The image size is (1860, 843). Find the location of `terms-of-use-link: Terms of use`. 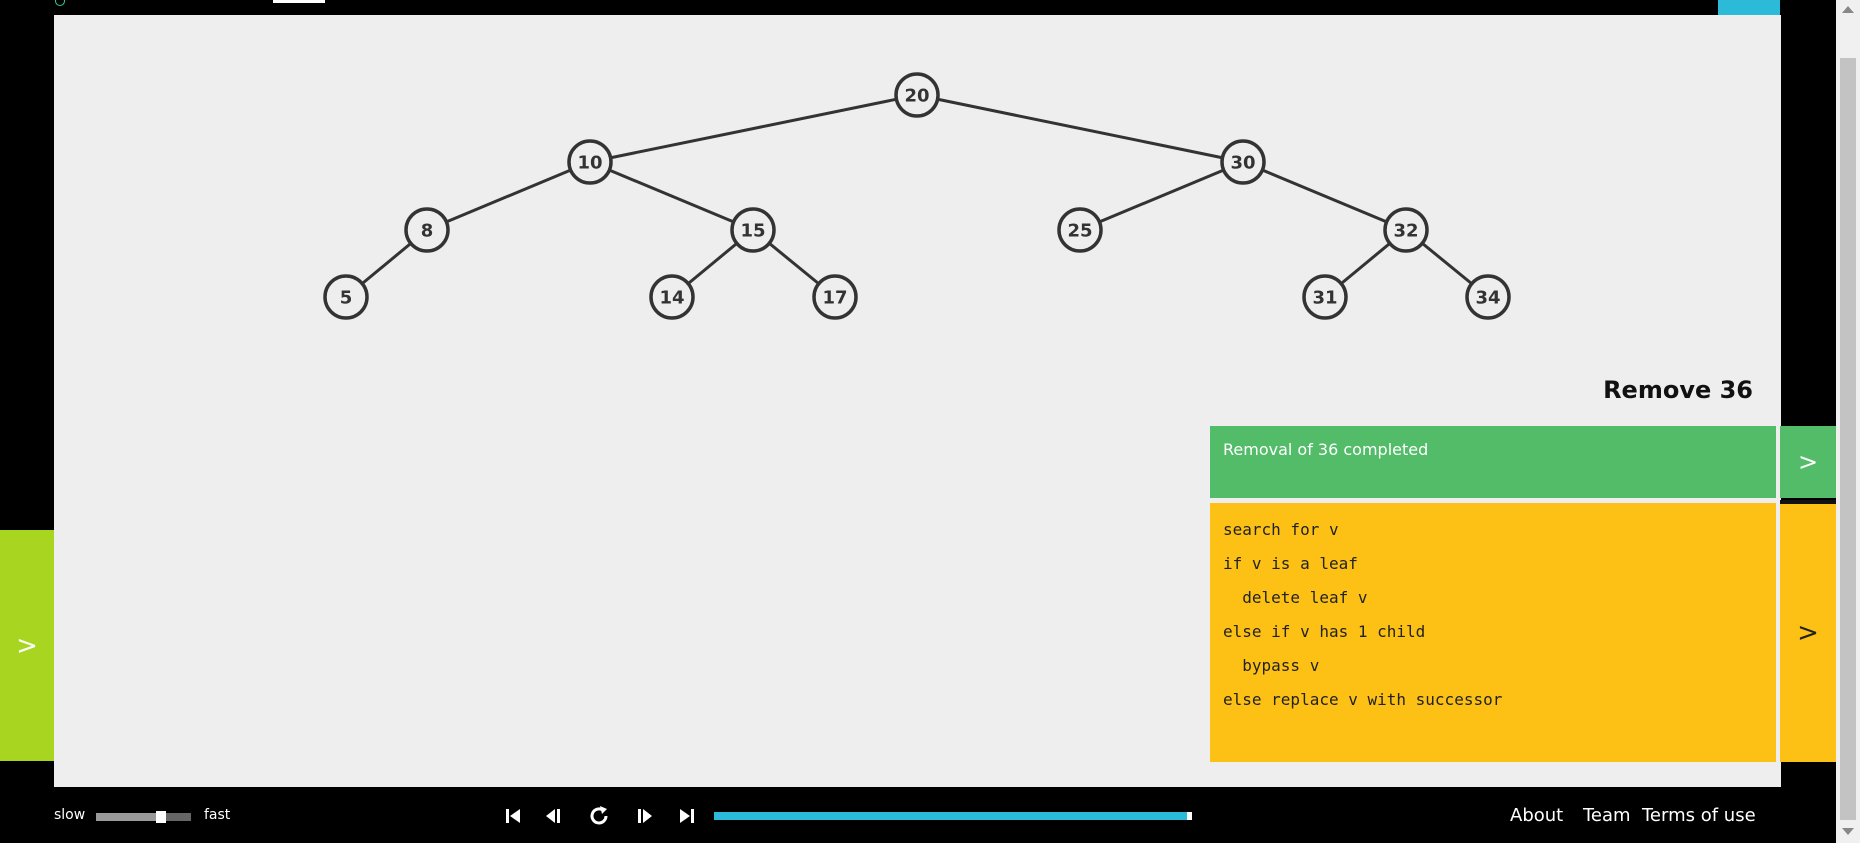

terms-of-use-link: Terms of use is located at coordinates (1699, 815).